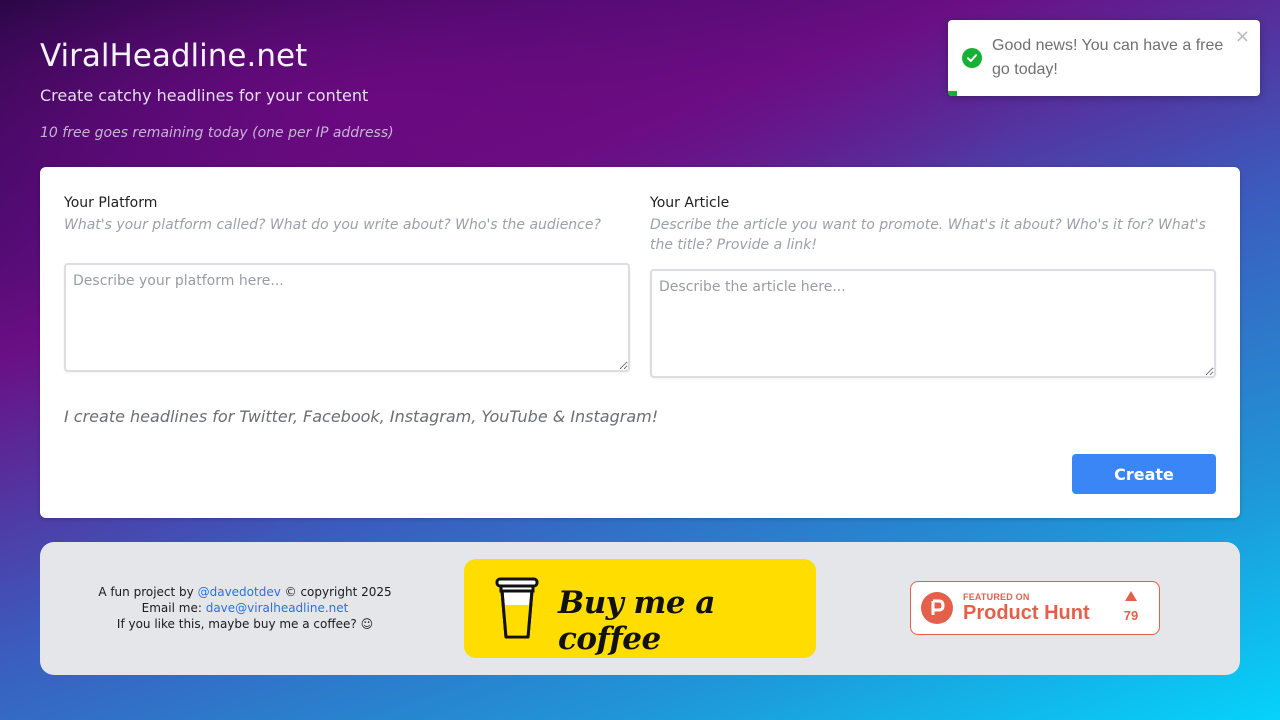  I want to click on ph-vote-count: 79, so click(1131, 615).